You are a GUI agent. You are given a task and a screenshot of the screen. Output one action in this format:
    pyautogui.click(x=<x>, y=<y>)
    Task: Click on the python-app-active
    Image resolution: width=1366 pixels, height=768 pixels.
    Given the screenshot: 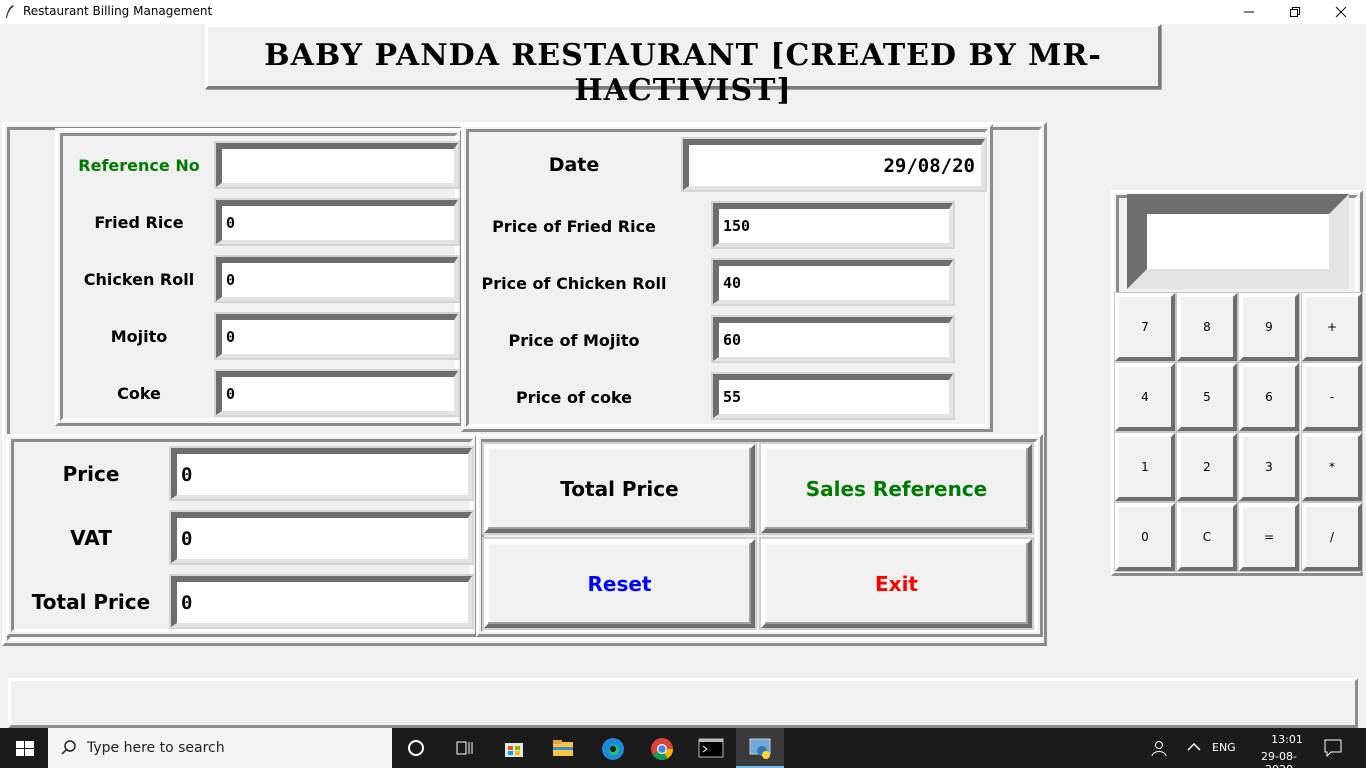 What is the action you would take?
    pyautogui.click(x=760, y=748)
    